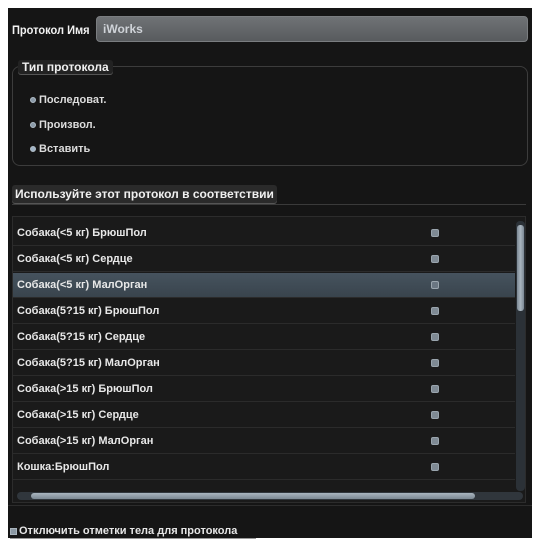 The image size is (536, 539). Describe the element at coordinates (82, 233) in the screenshot. I see `list-item-label: Собака(<5 кг) БрюшПол` at that location.